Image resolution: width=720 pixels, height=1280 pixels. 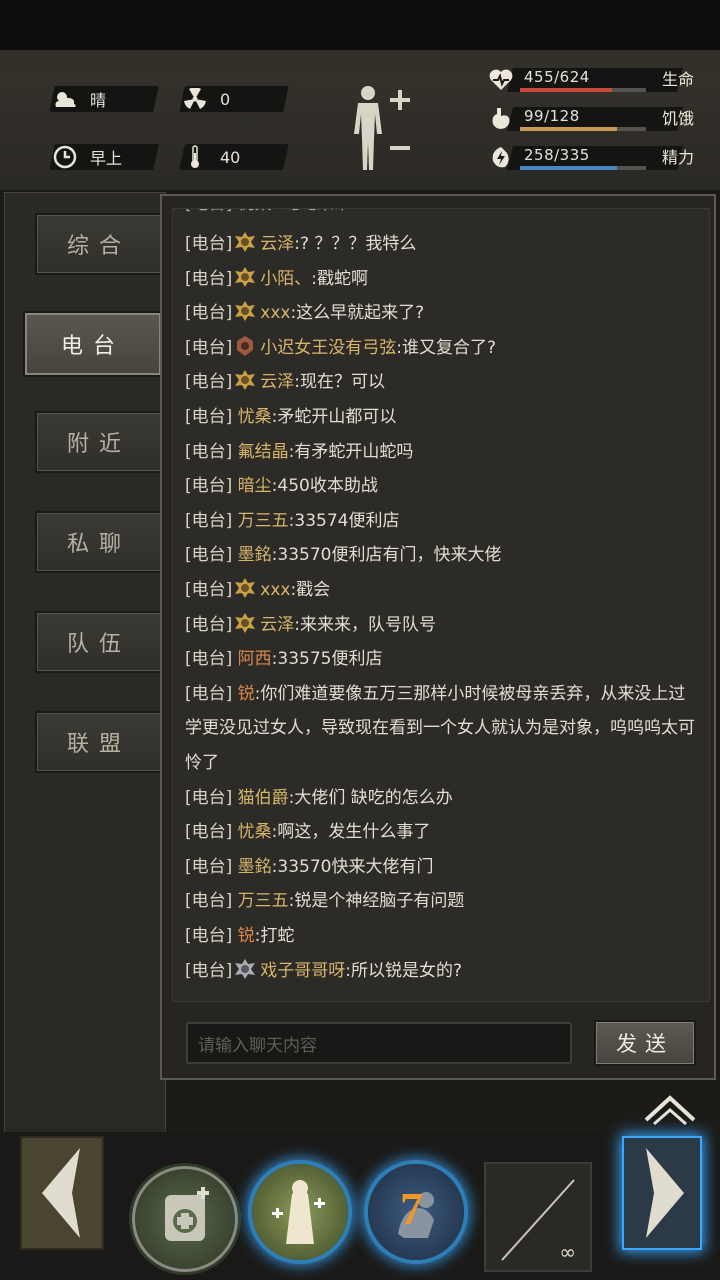 I want to click on heal-figure-icon, so click(x=298, y=1212).